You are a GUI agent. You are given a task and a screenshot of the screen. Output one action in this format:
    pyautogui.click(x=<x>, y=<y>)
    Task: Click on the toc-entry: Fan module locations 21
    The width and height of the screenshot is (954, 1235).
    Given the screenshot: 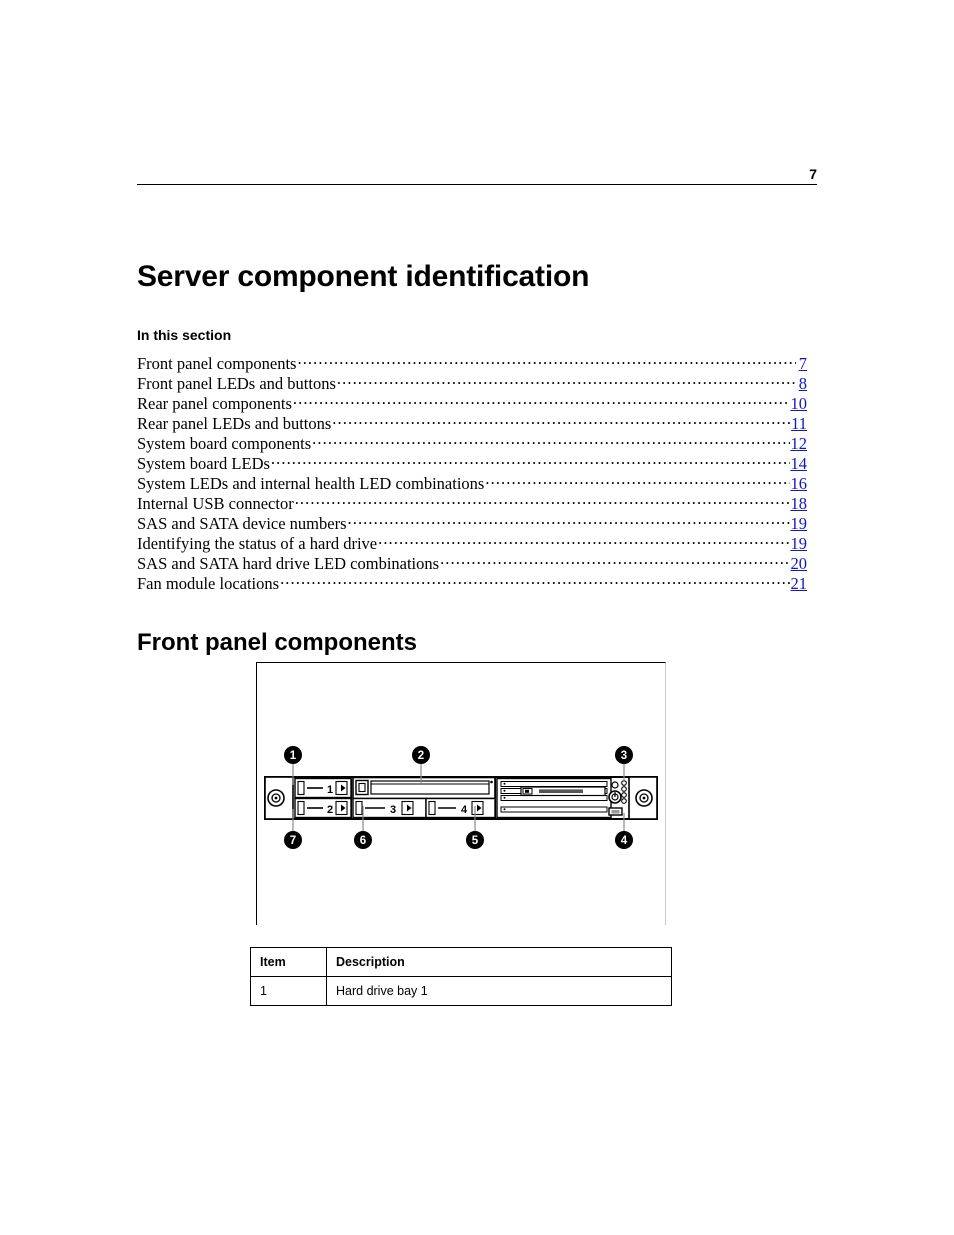 What is the action you would take?
    pyautogui.click(x=472, y=584)
    